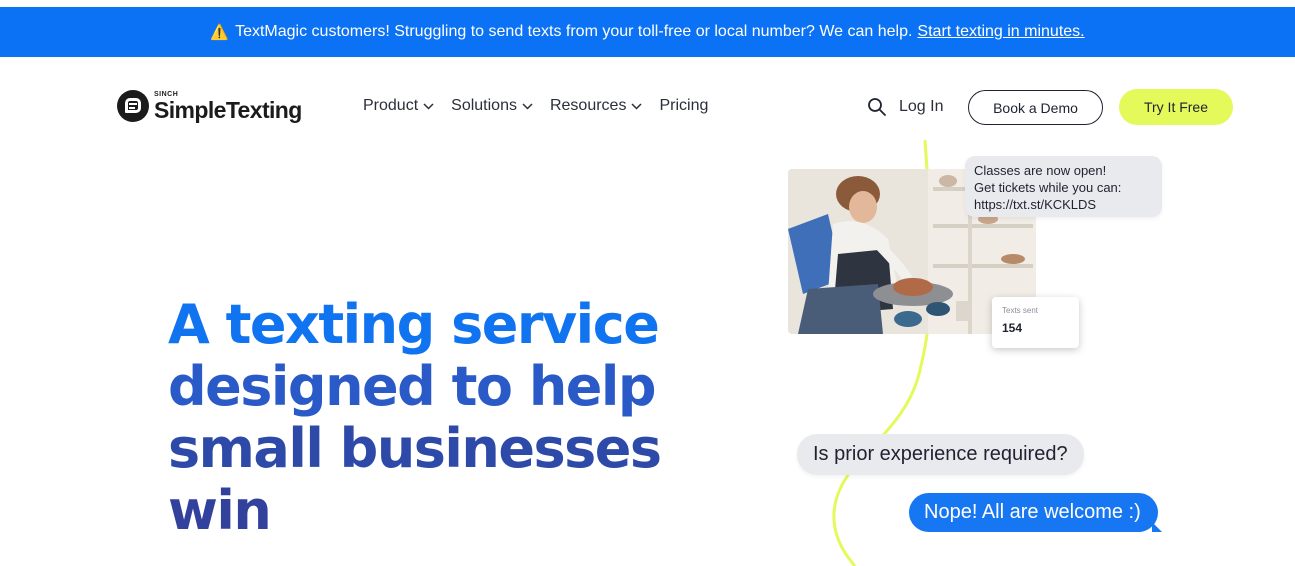 The width and height of the screenshot is (1295, 566). What do you see at coordinates (1035, 107) in the screenshot?
I see `book-demo-button: Book a Demo` at bounding box center [1035, 107].